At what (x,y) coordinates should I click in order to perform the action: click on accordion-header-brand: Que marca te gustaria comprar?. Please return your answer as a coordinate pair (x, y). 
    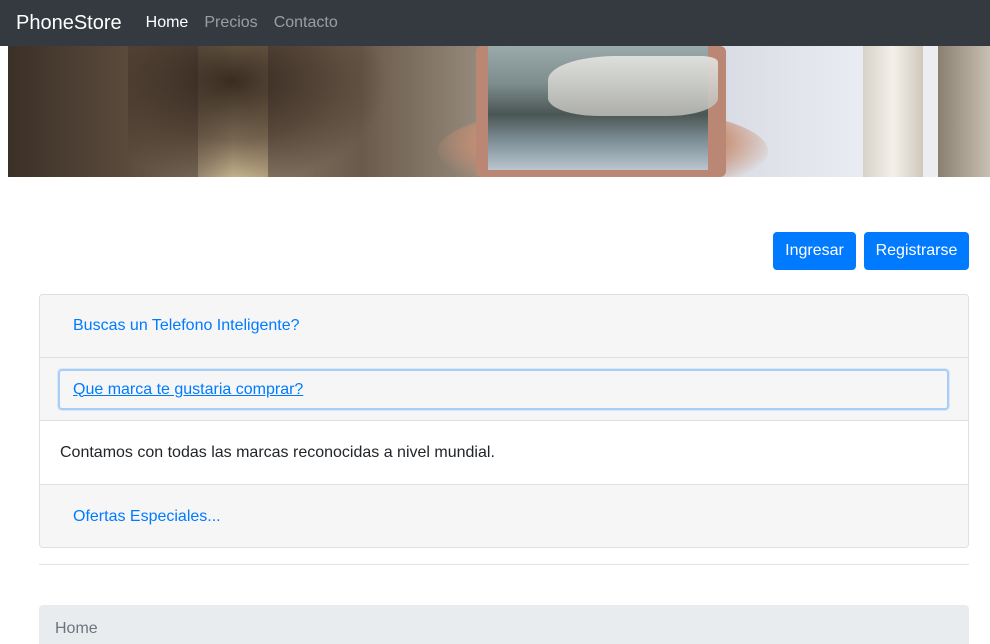
    Looking at the image, I should click on (504, 389).